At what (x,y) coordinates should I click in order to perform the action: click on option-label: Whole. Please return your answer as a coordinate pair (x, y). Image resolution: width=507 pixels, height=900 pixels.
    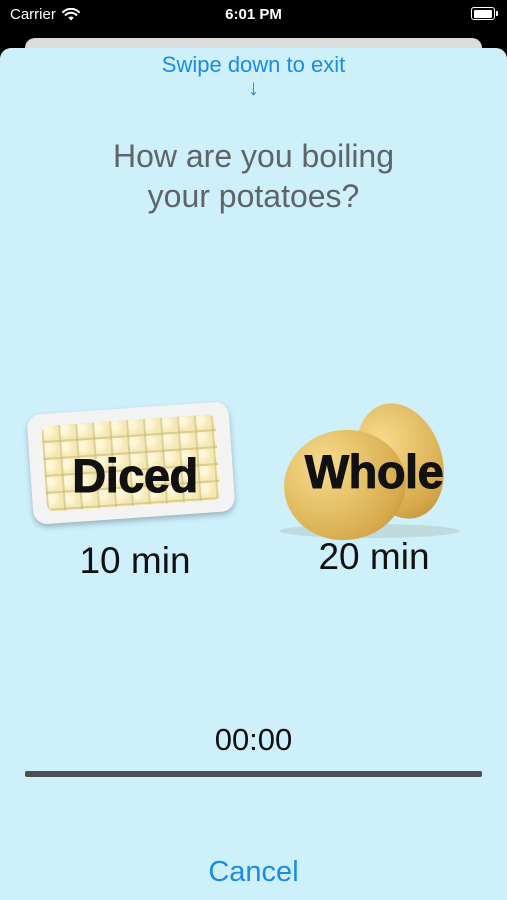
    Looking at the image, I should click on (374, 472).